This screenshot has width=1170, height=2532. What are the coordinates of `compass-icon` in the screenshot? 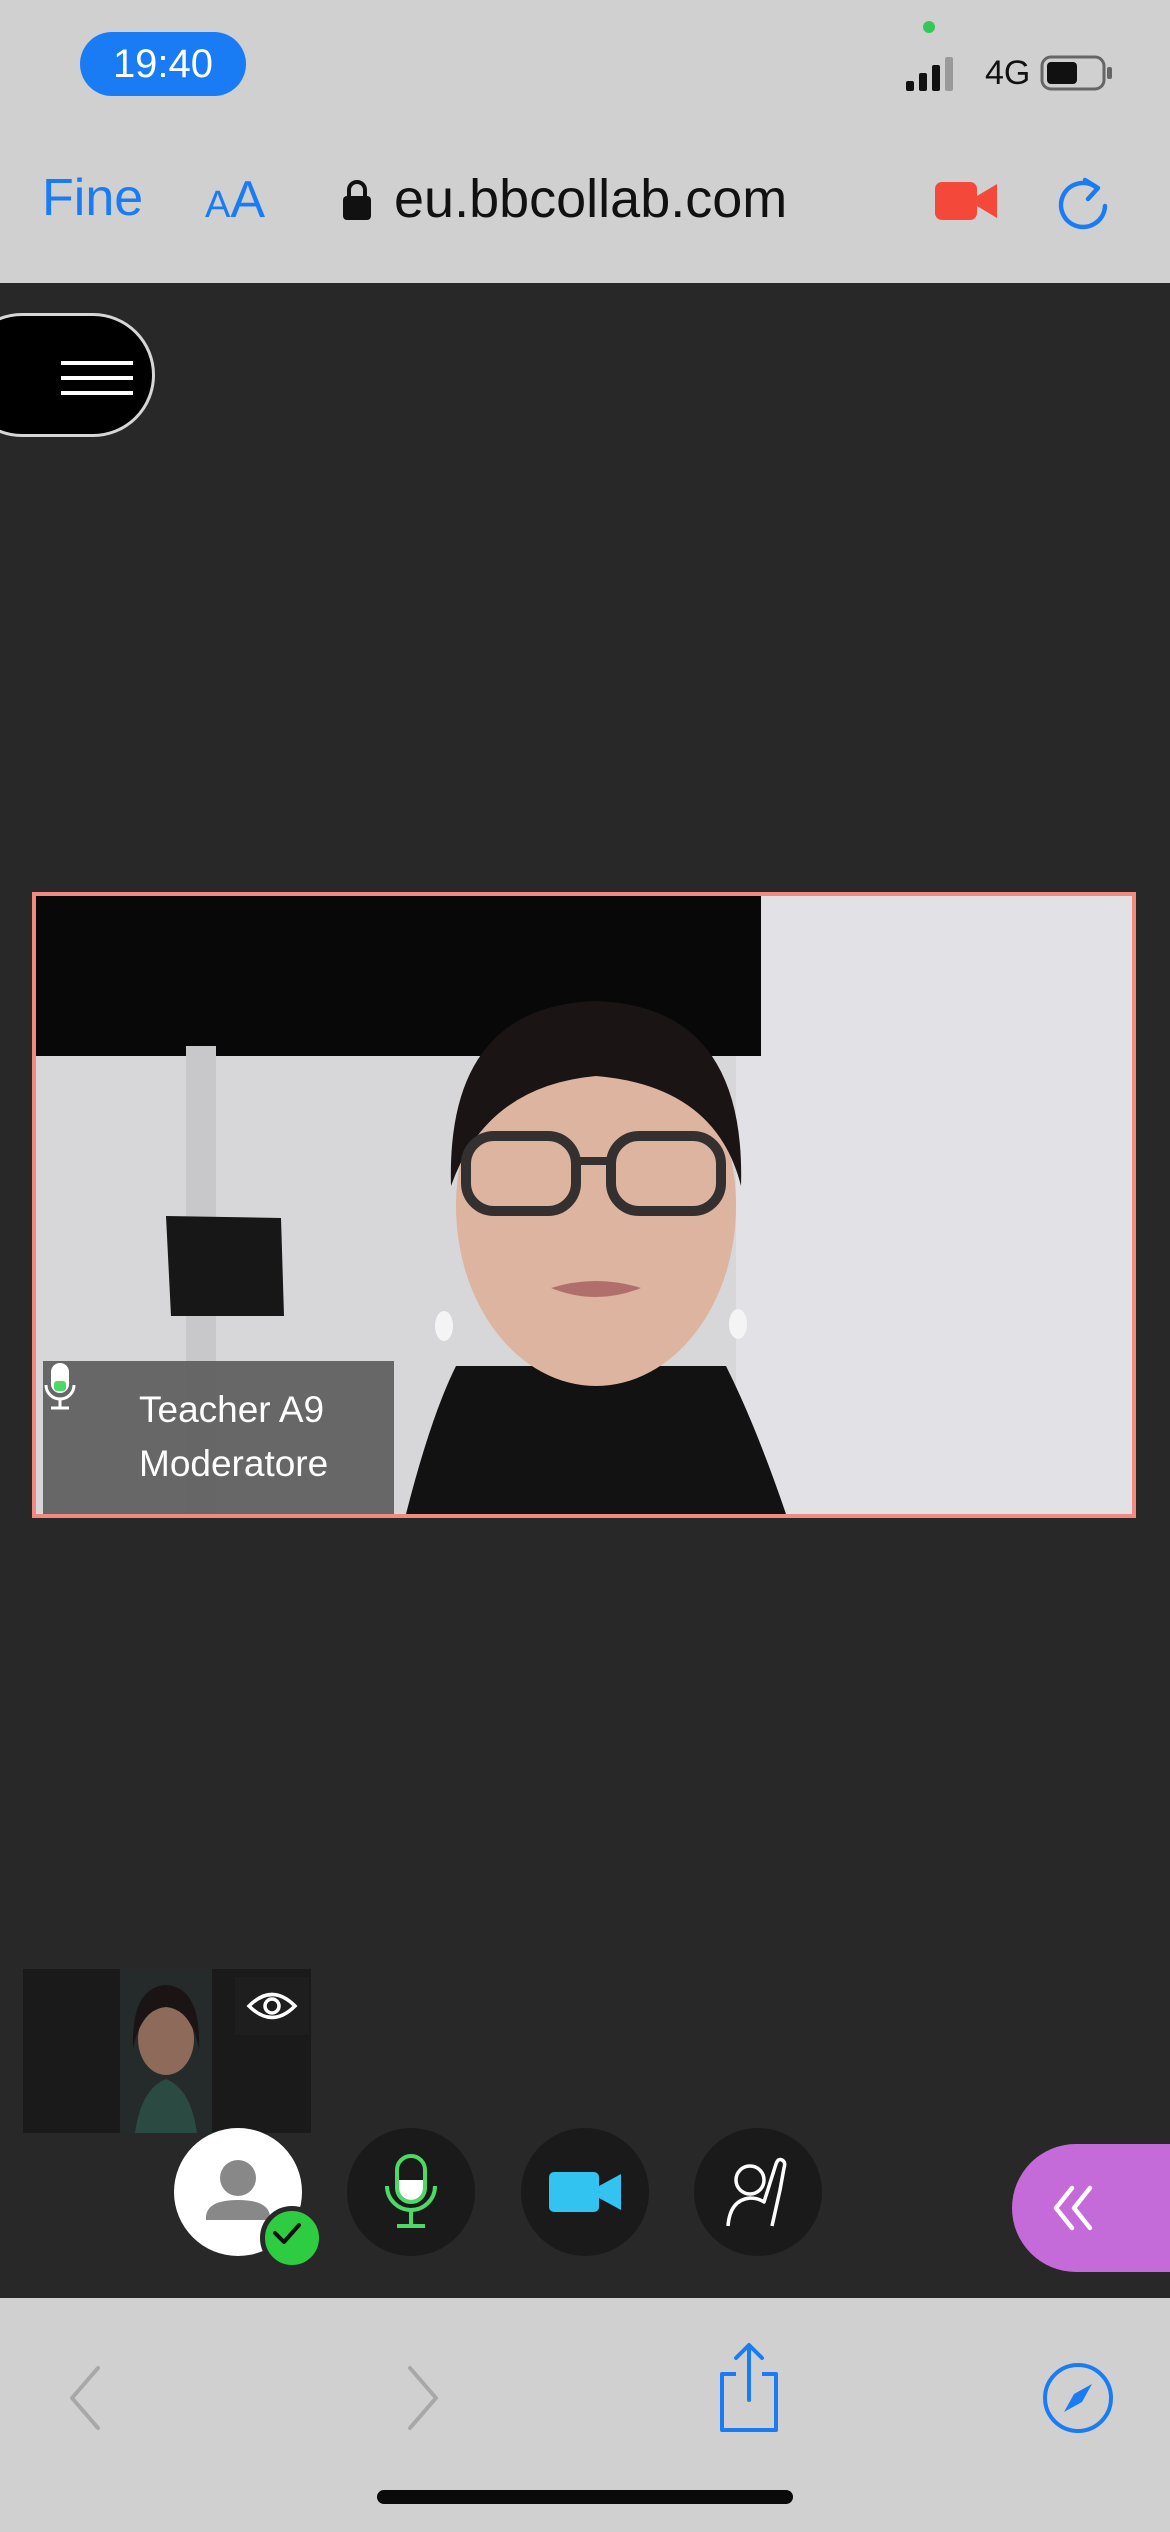 It's located at (1078, 2398).